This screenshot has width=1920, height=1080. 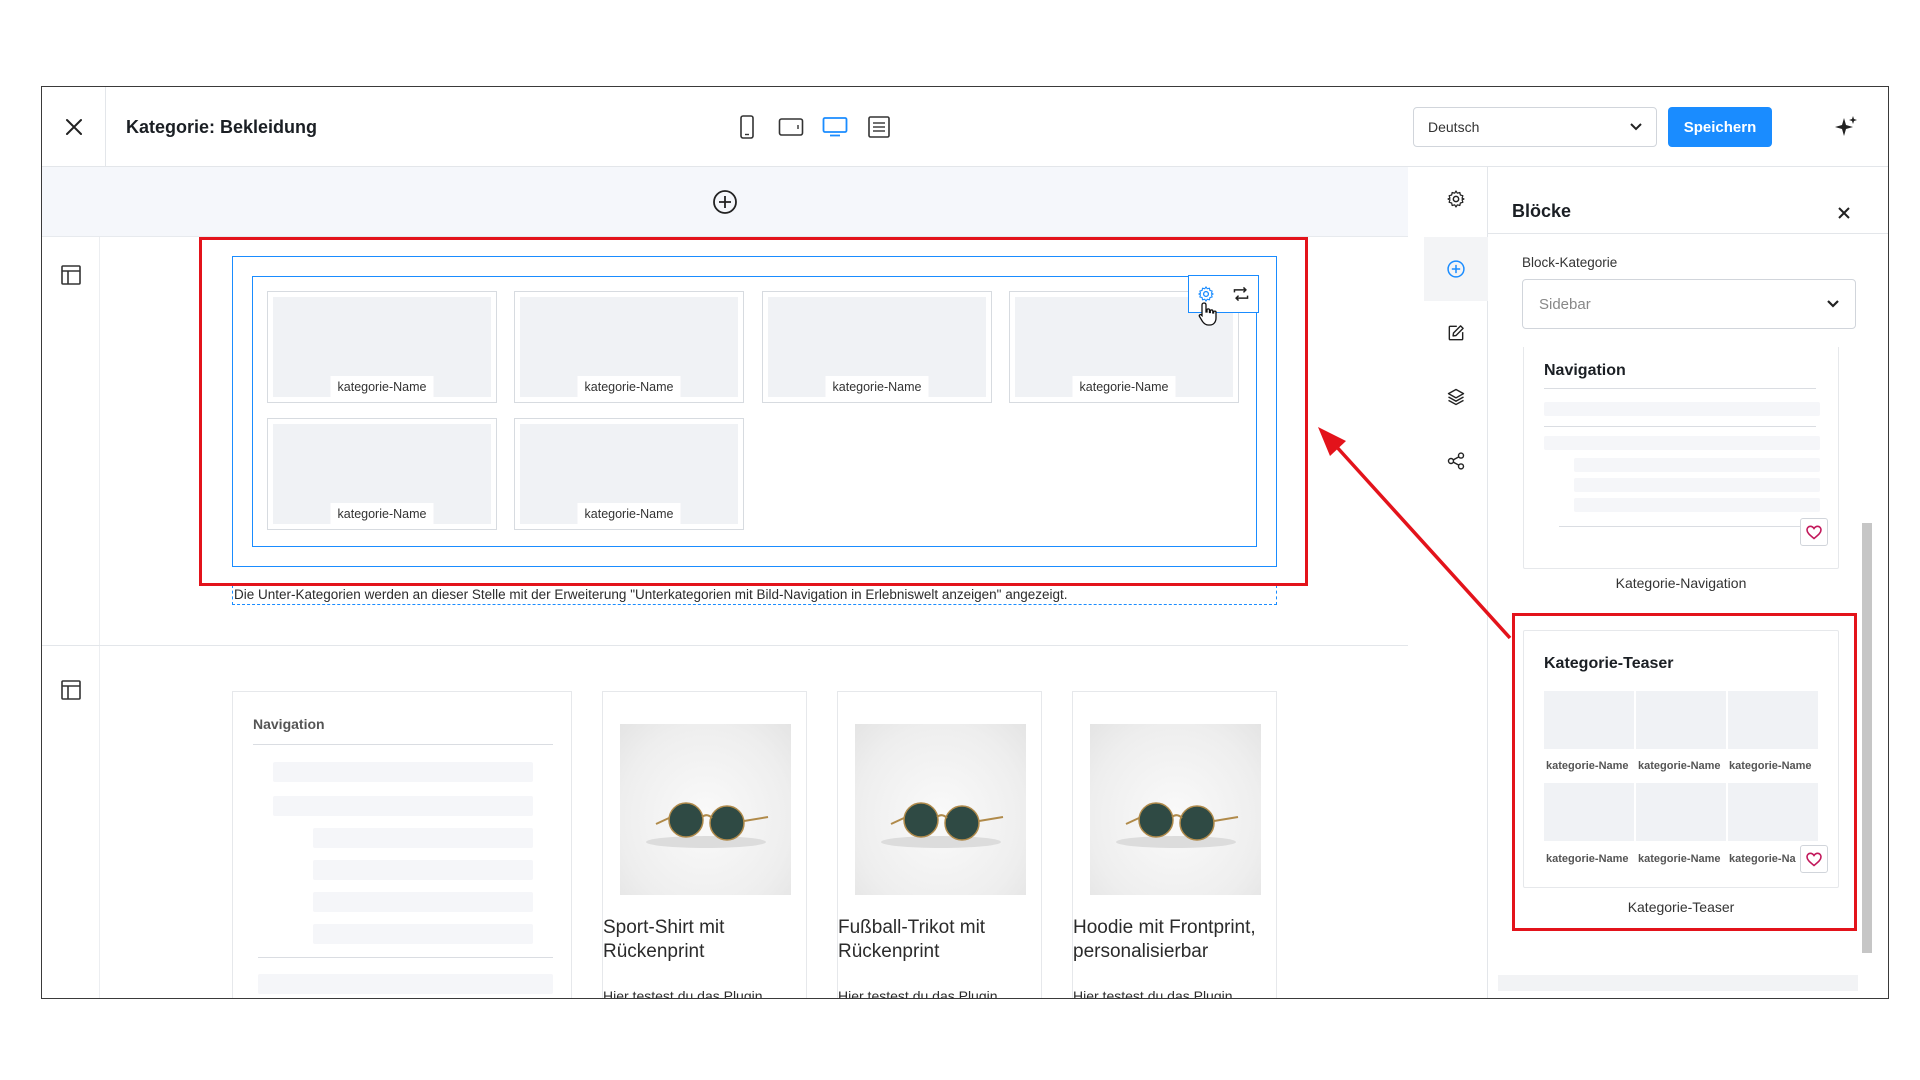 I want to click on top-bar: Kategorie: Bekleidung Deutsch Speichern, so click(x=965, y=127).